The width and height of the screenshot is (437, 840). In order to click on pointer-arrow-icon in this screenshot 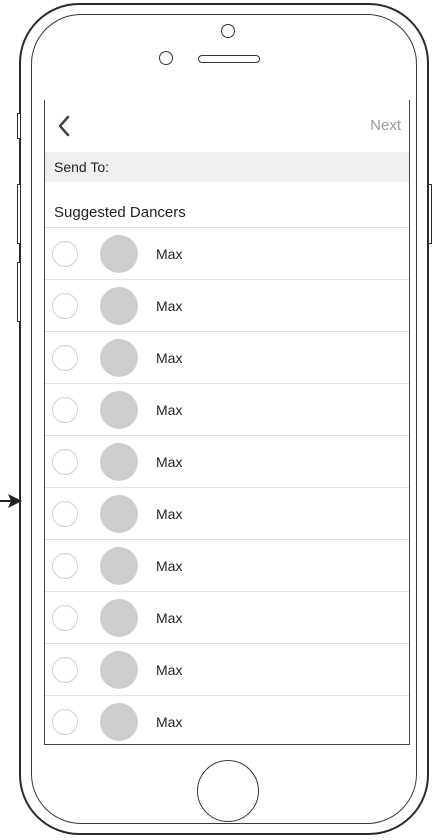, I will do `click(11, 501)`.